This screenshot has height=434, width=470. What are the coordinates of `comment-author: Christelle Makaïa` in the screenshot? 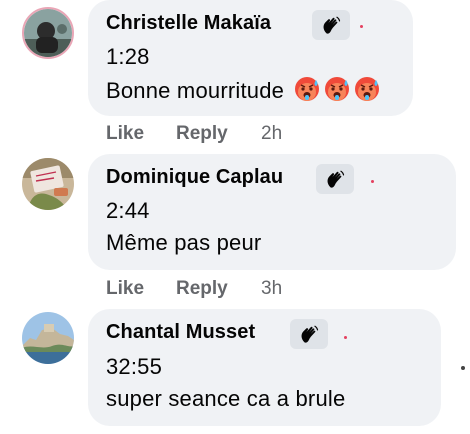 It's located at (188, 23).